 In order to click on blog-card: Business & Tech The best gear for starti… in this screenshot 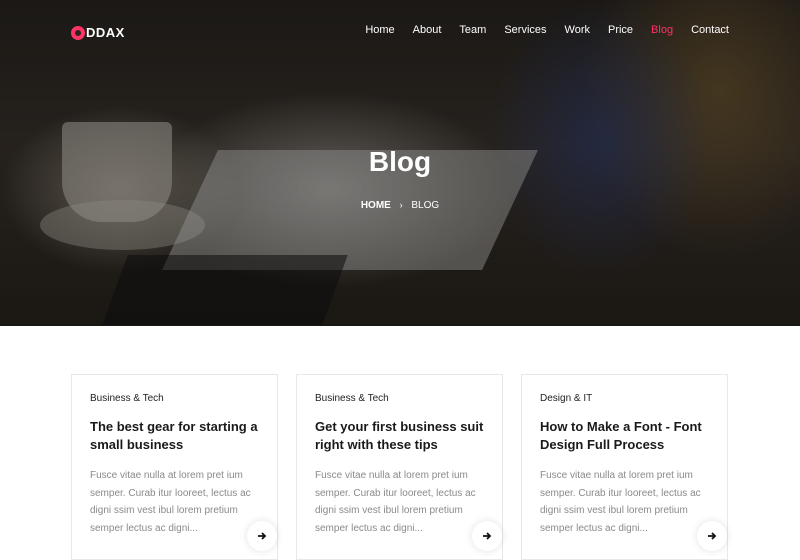, I will do `click(174, 467)`.